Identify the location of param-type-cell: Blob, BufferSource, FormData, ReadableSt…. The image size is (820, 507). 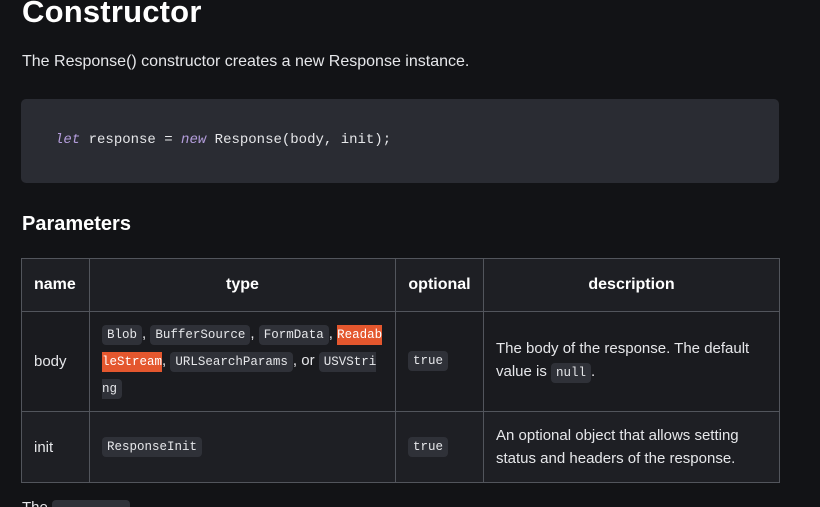
(242, 361).